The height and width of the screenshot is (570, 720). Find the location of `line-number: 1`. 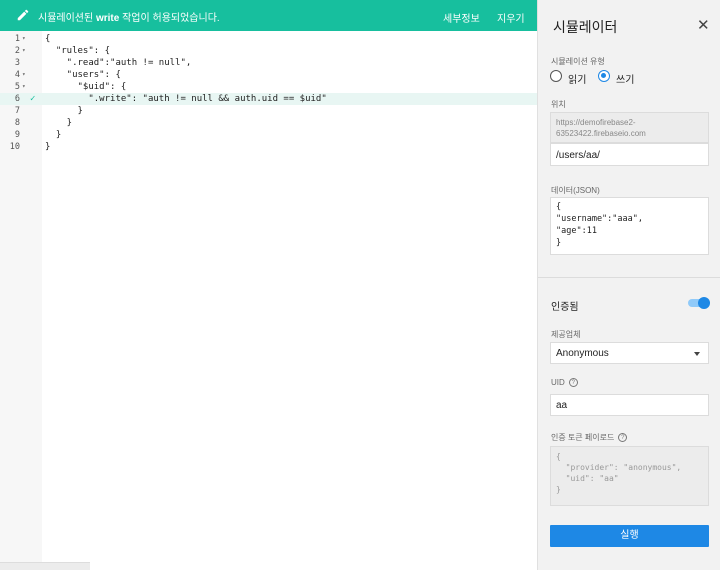

line-number: 1 is located at coordinates (17, 39).